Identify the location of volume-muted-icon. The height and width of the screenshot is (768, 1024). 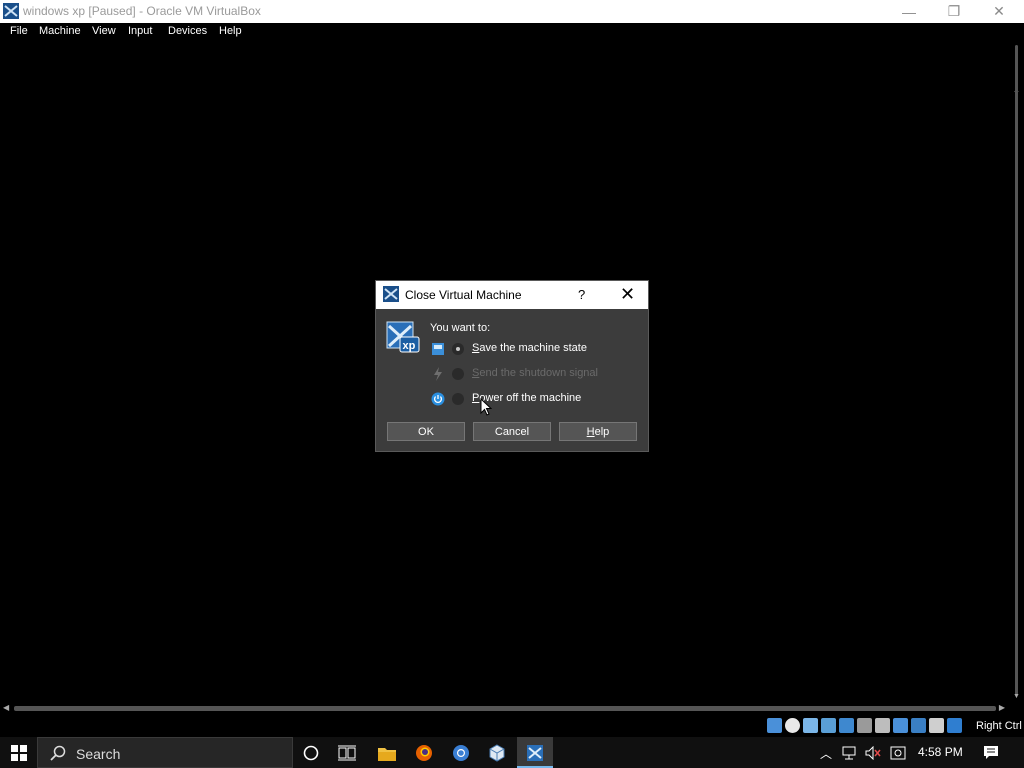
(873, 753).